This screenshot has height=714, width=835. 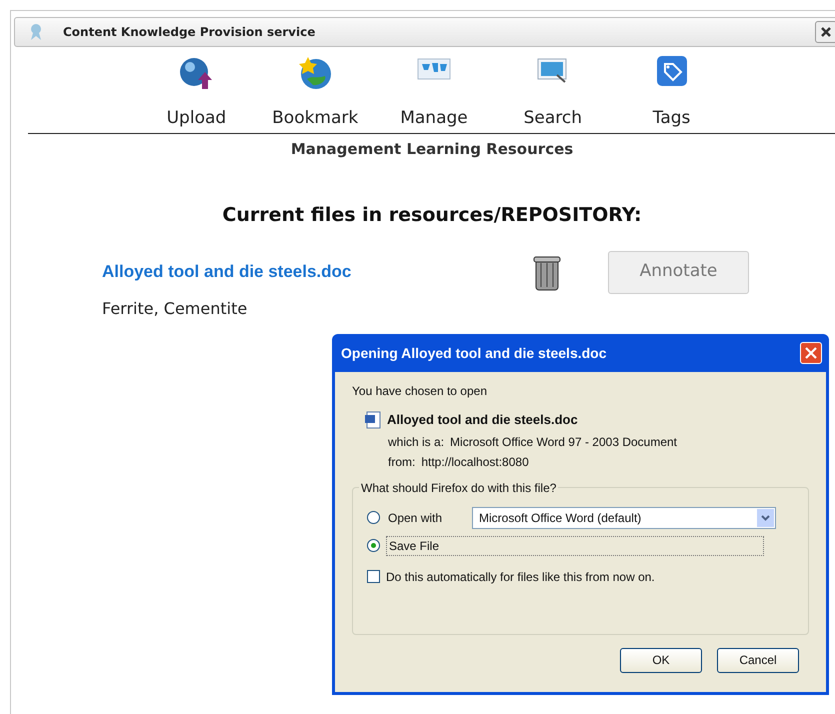 I want to click on toolbar-button: Tags, so click(x=671, y=93).